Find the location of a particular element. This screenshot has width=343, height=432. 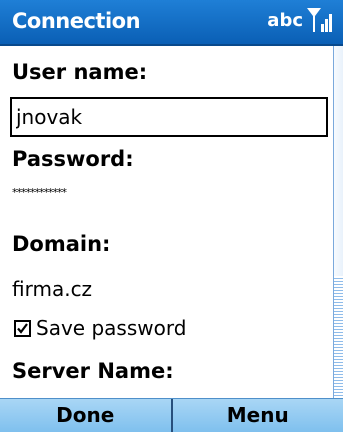

signal-strength-icon is located at coordinates (320, 21).